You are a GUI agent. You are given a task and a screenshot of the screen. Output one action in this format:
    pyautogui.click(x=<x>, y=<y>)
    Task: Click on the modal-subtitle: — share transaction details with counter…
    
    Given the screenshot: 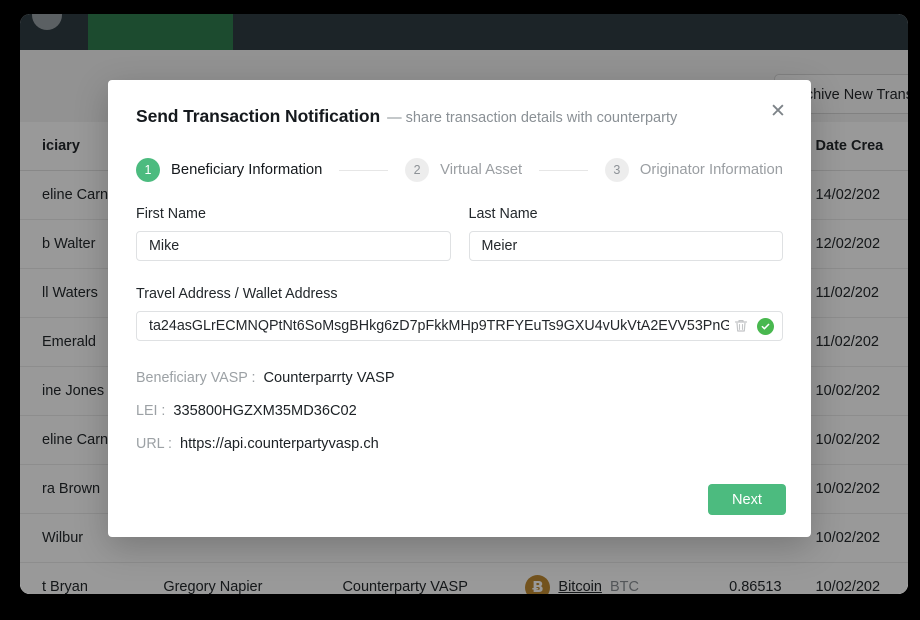 What is the action you would take?
    pyautogui.click(x=532, y=118)
    